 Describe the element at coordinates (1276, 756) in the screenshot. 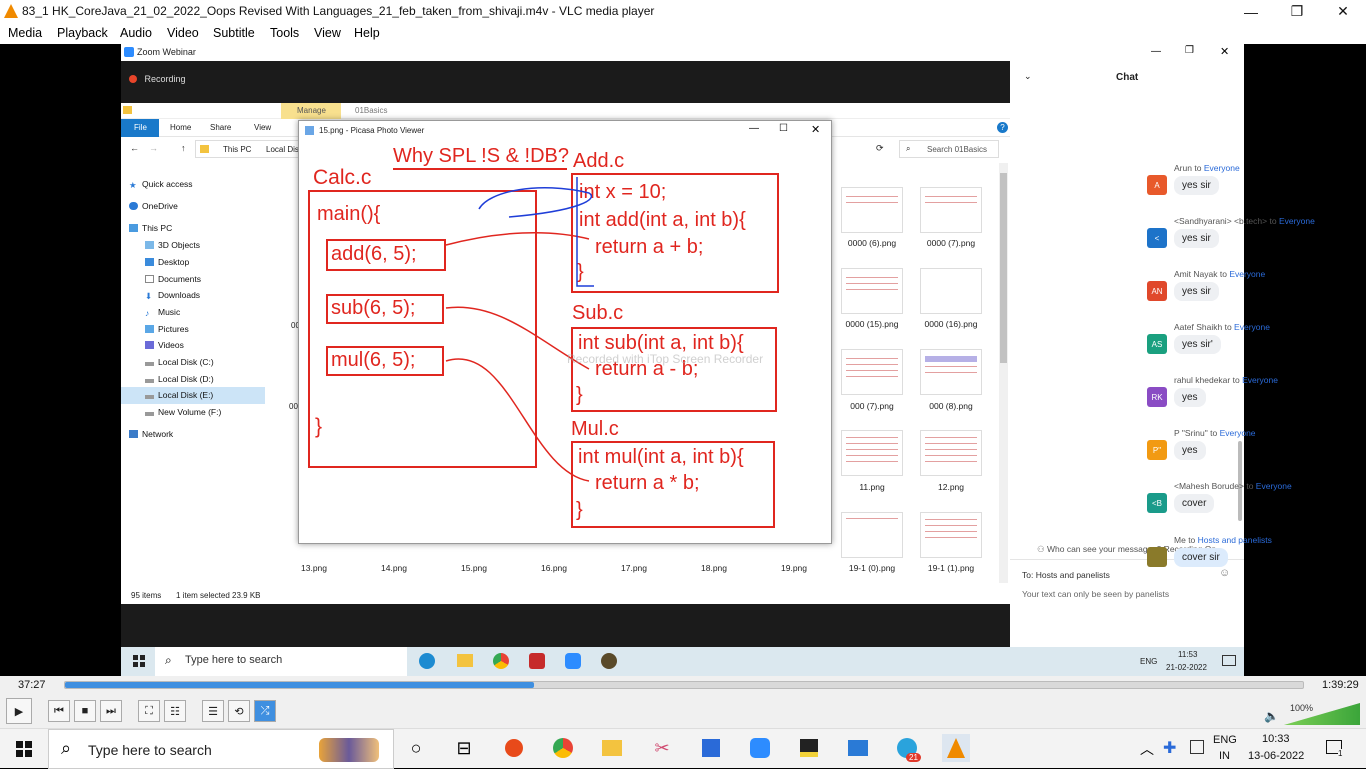

I see `taskbar-date: 13-06-2022` at that location.